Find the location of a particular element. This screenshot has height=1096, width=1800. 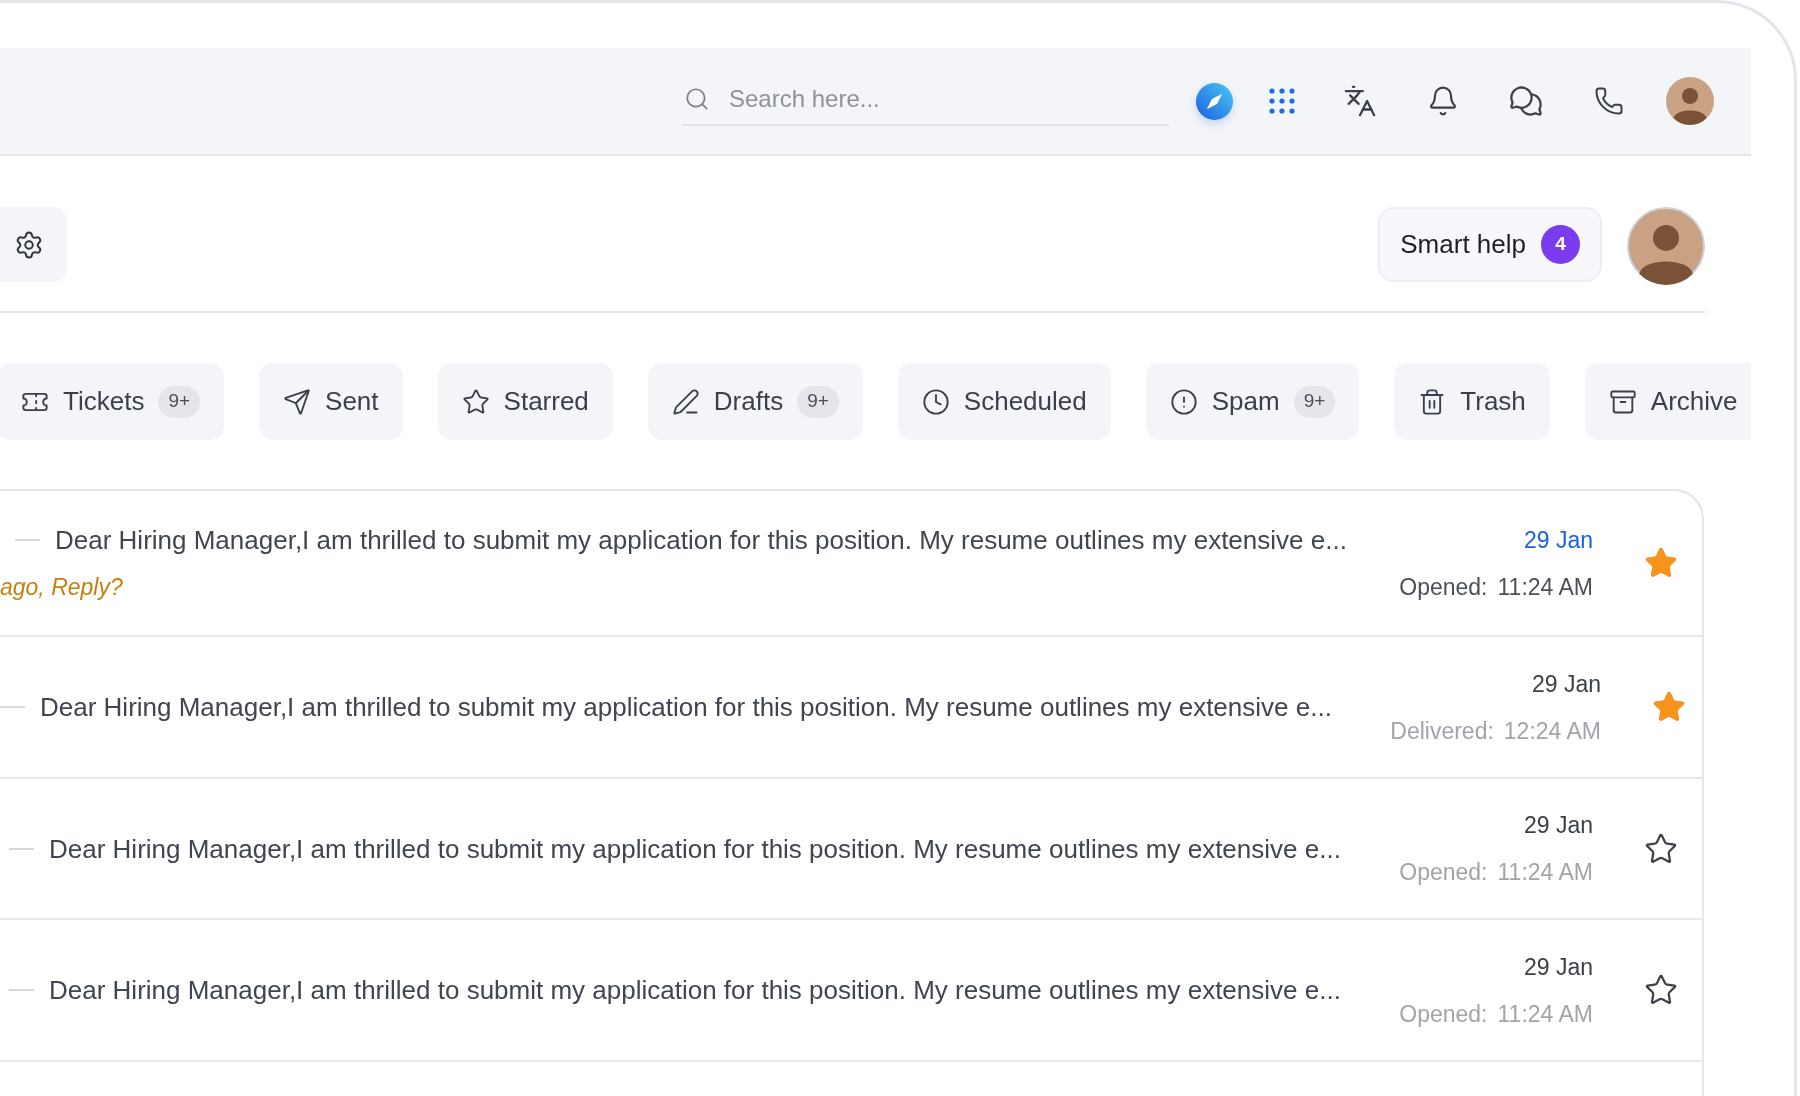

clock-icon is located at coordinates (935, 401).